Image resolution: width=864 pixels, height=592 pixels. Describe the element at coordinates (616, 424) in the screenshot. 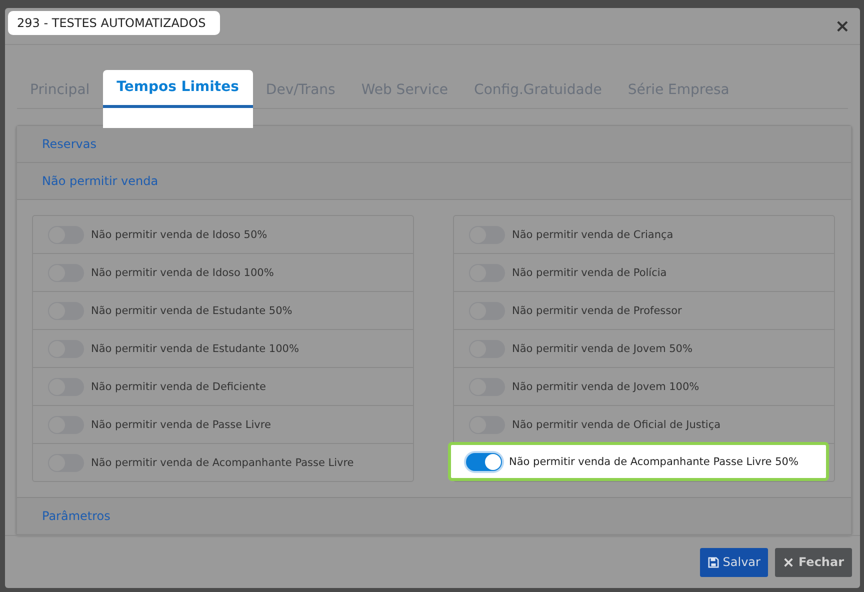

I see `option-label: Não permitir venda de Oficial de Justiça` at that location.